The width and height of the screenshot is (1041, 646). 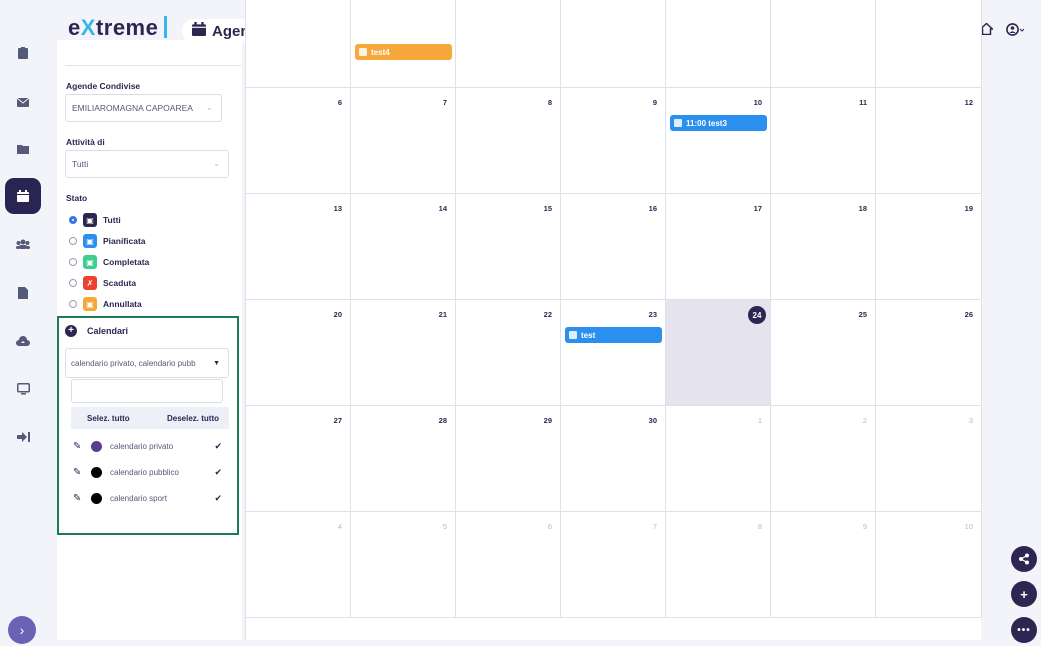 What do you see at coordinates (95, 220) in the screenshot?
I see `stato-option-tutti: ▣ Tutti` at bounding box center [95, 220].